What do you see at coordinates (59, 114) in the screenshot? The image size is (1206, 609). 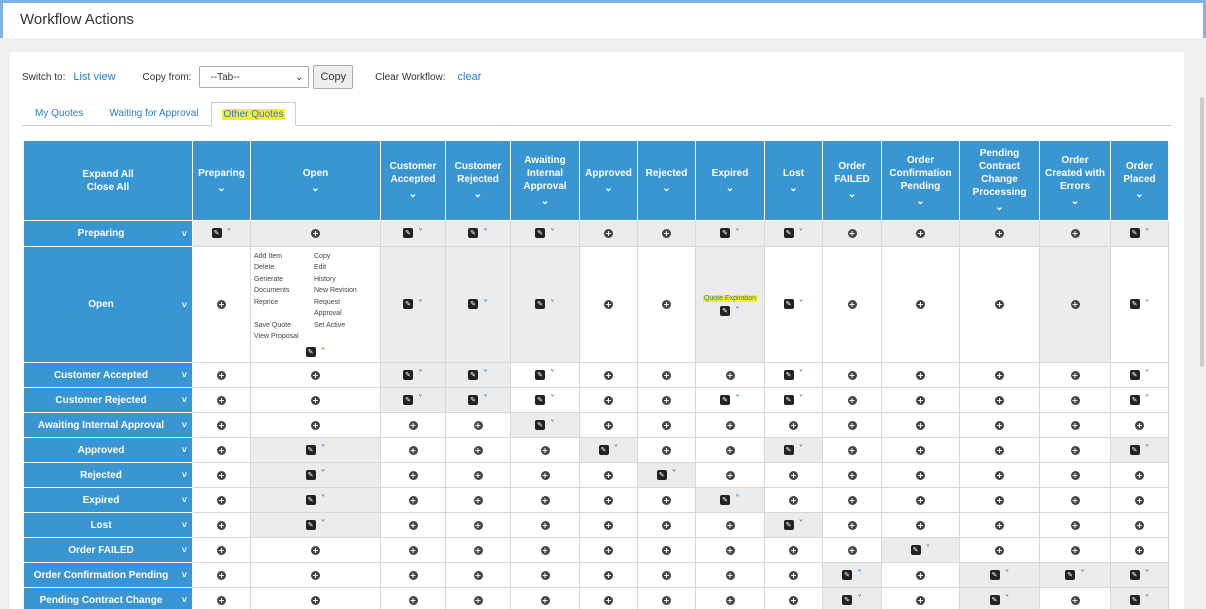 I see `tab-my-quotes: My Quotes` at bounding box center [59, 114].